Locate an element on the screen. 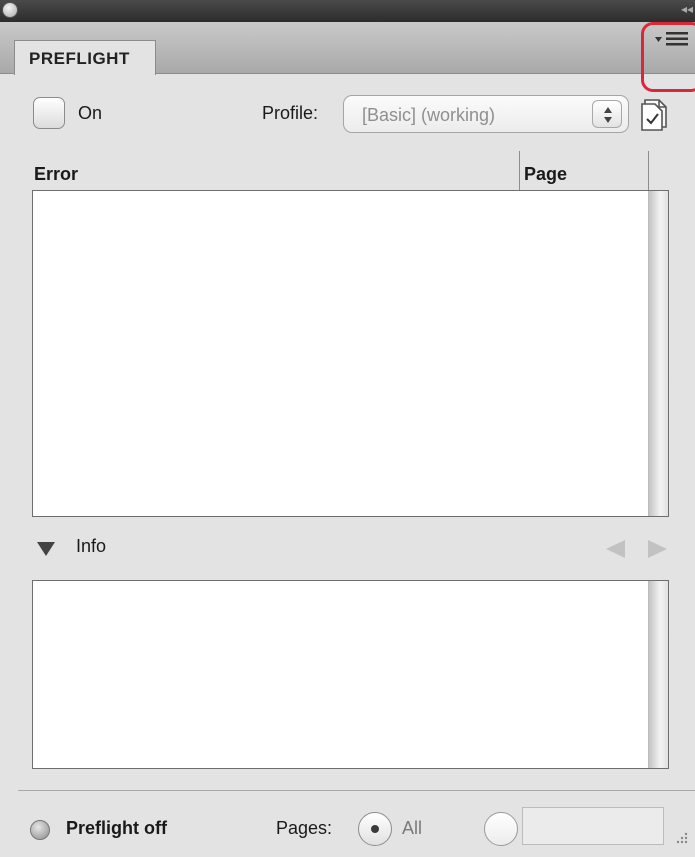 The height and width of the screenshot is (857, 695). error-list-header: Error Page is located at coordinates (350, 171).